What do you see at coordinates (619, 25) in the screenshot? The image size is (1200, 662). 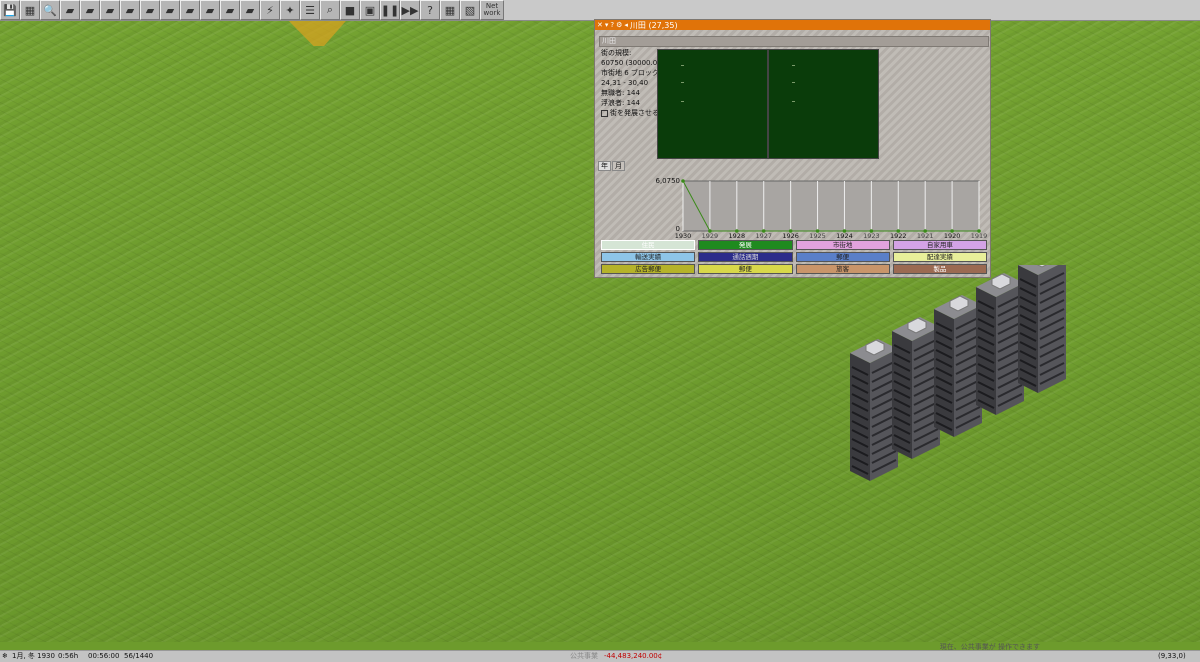 I see `gear-icon: ⚙` at bounding box center [619, 25].